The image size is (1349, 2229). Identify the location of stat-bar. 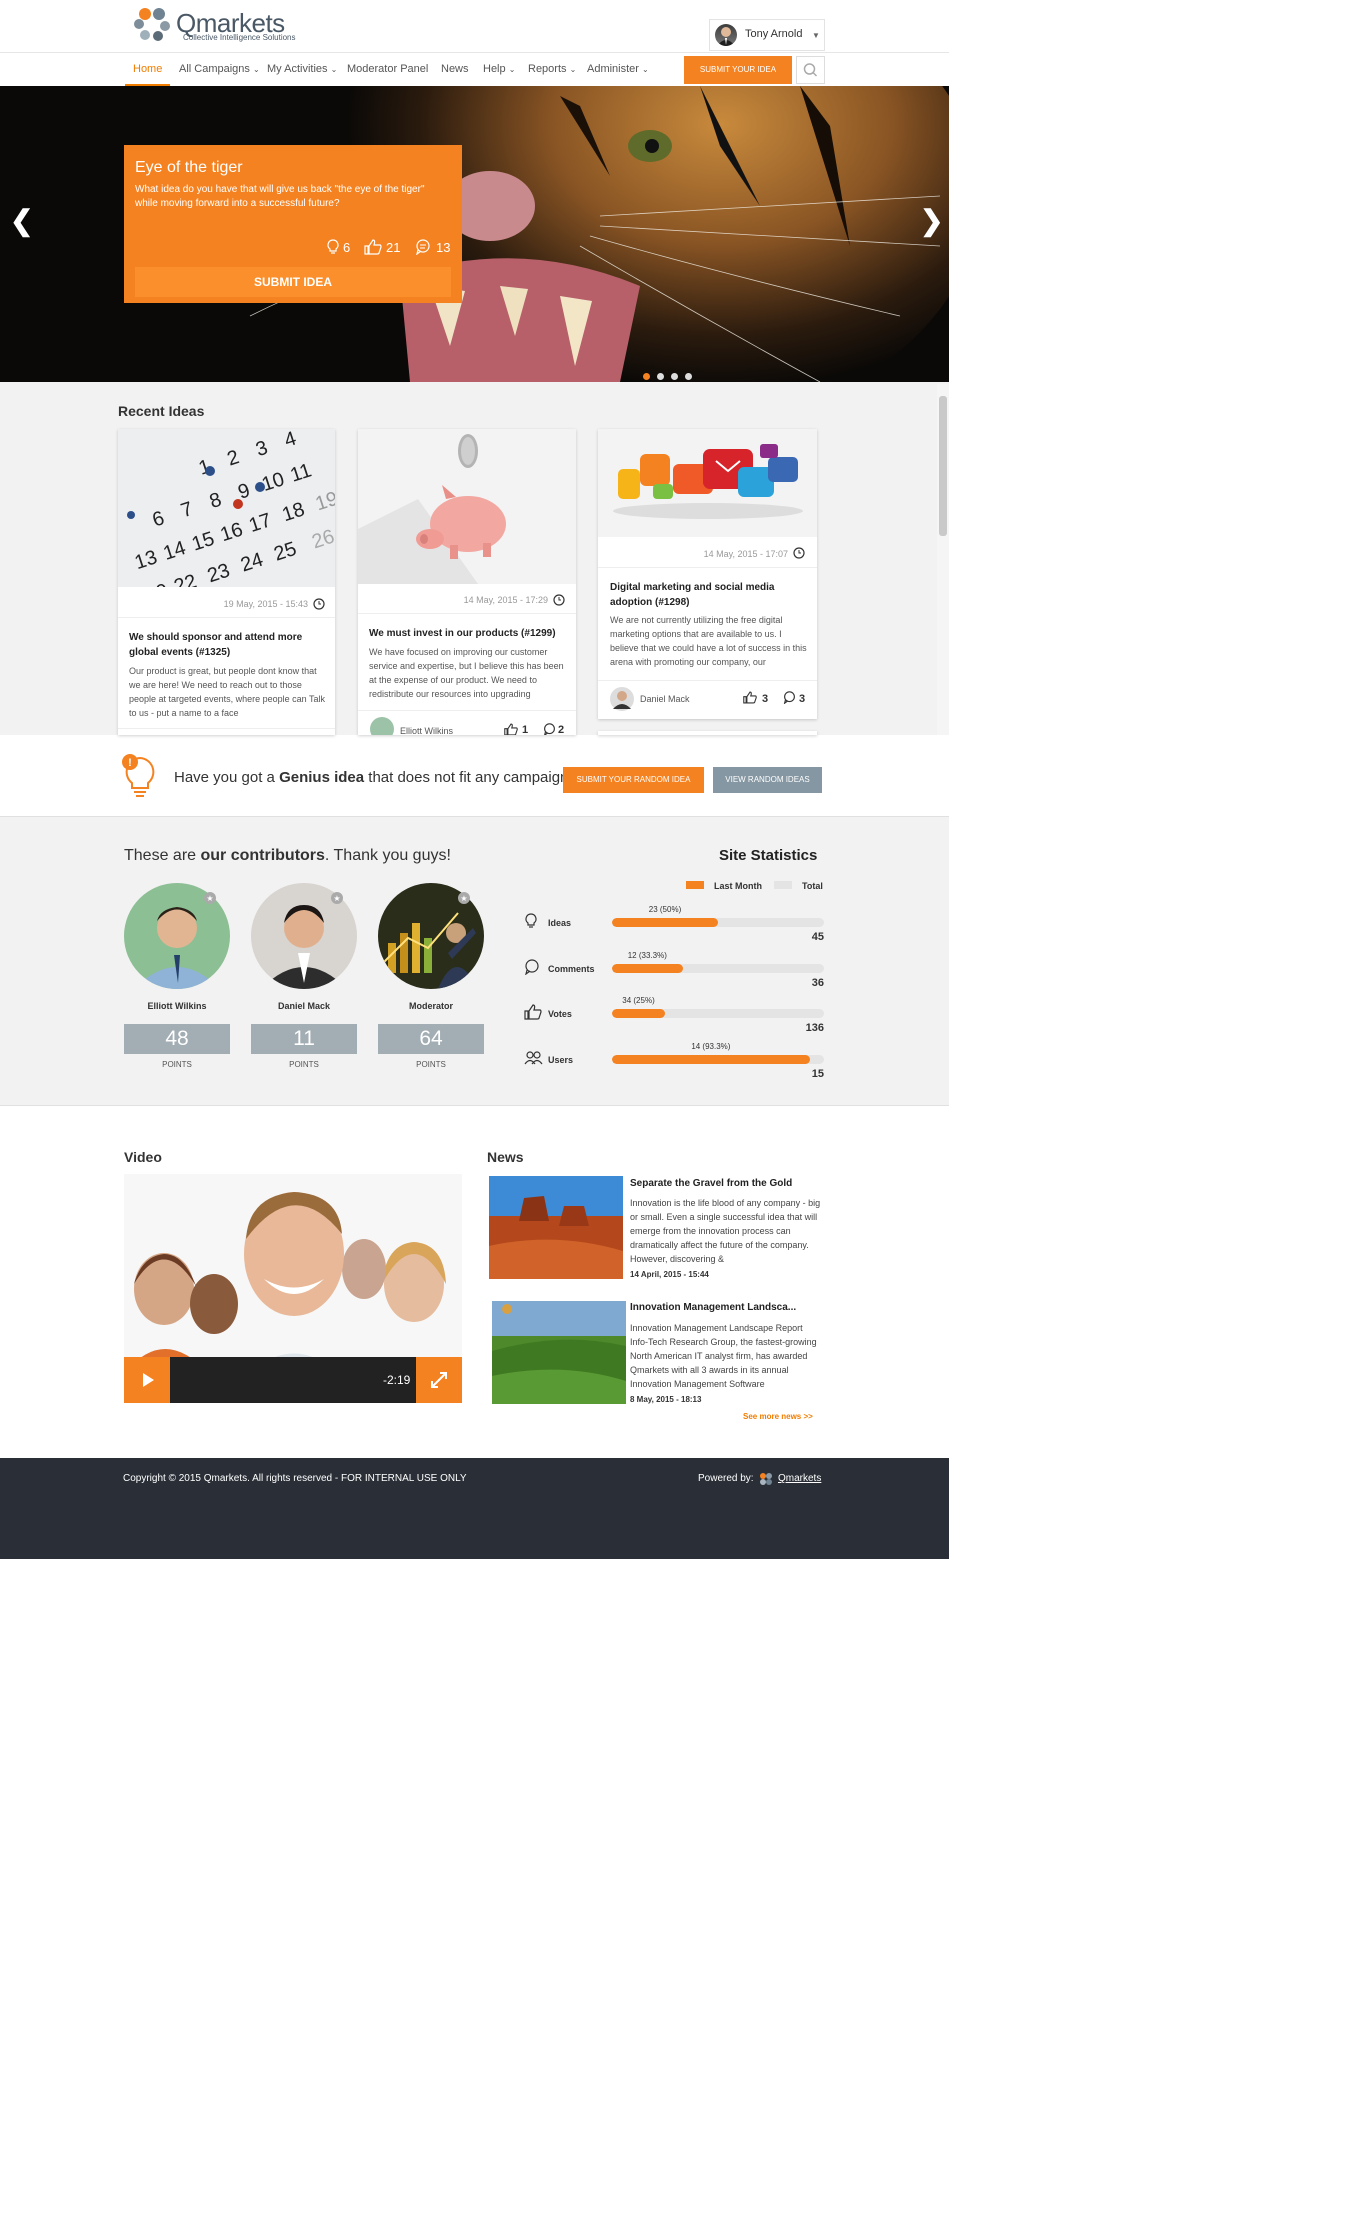
(718, 922).